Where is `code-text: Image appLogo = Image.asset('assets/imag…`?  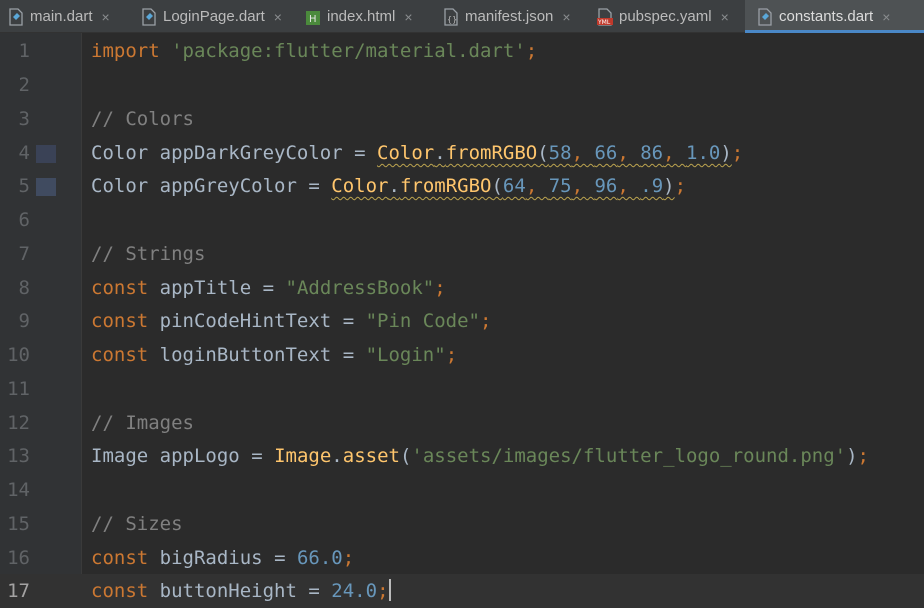
code-text: Image appLogo = Image.asset('assets/imag… is located at coordinates (480, 456).